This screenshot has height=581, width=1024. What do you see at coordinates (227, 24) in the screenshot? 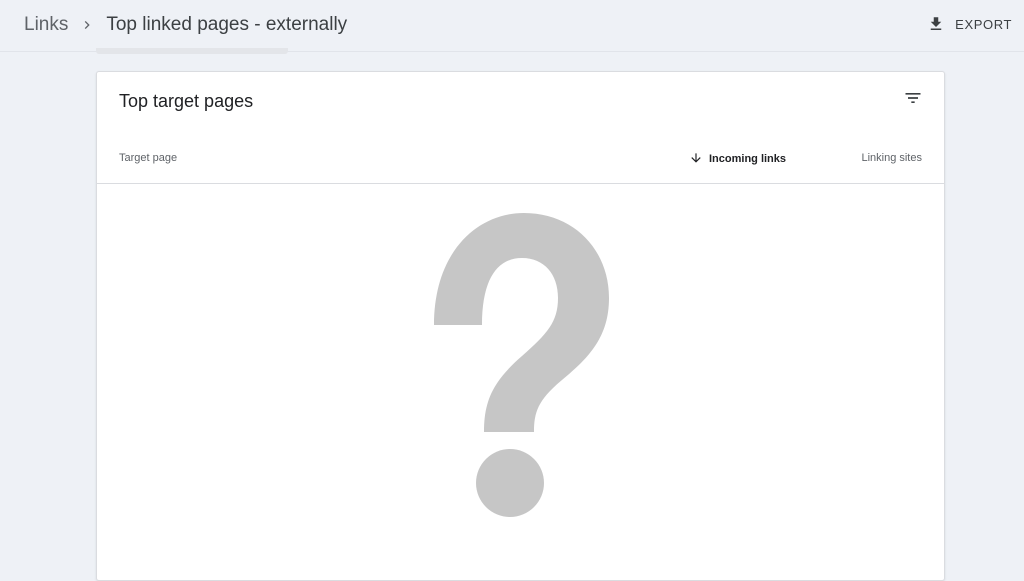
I see `page-title: Top linked pages - externally` at bounding box center [227, 24].